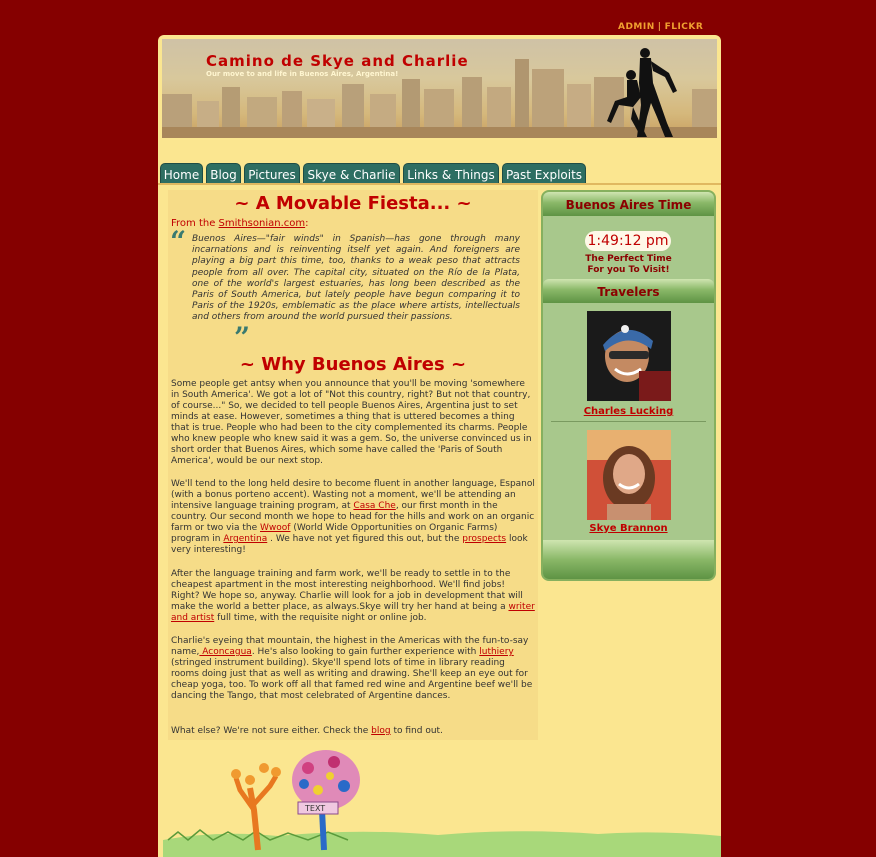 Image resolution: width=876 pixels, height=857 pixels. I want to click on nav-links-things: Links & Things, so click(451, 173).